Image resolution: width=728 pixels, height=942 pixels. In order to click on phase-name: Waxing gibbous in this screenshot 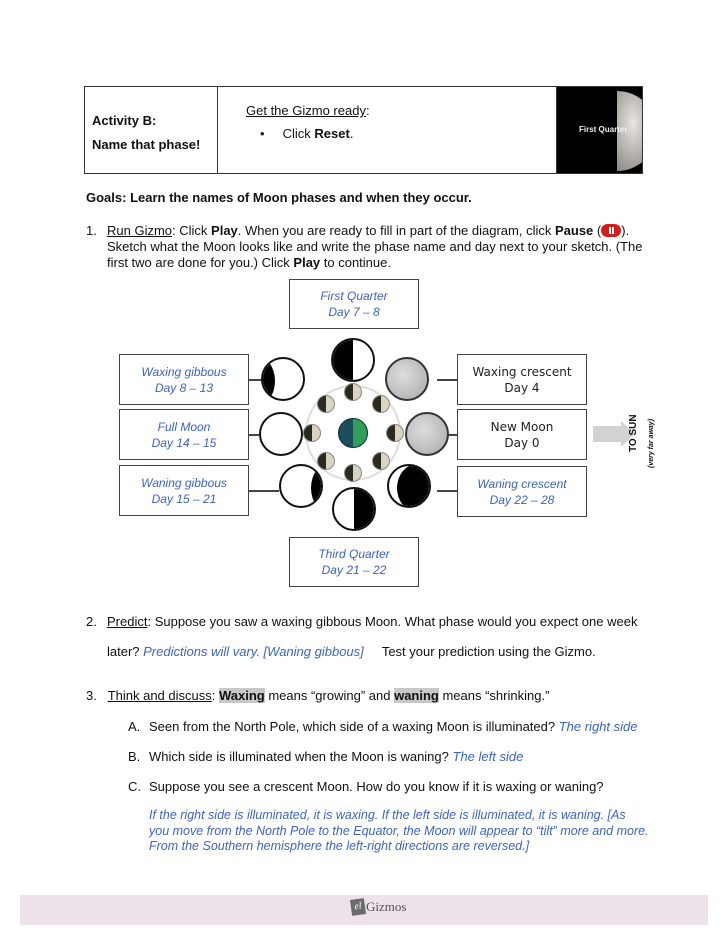, I will do `click(184, 371)`.